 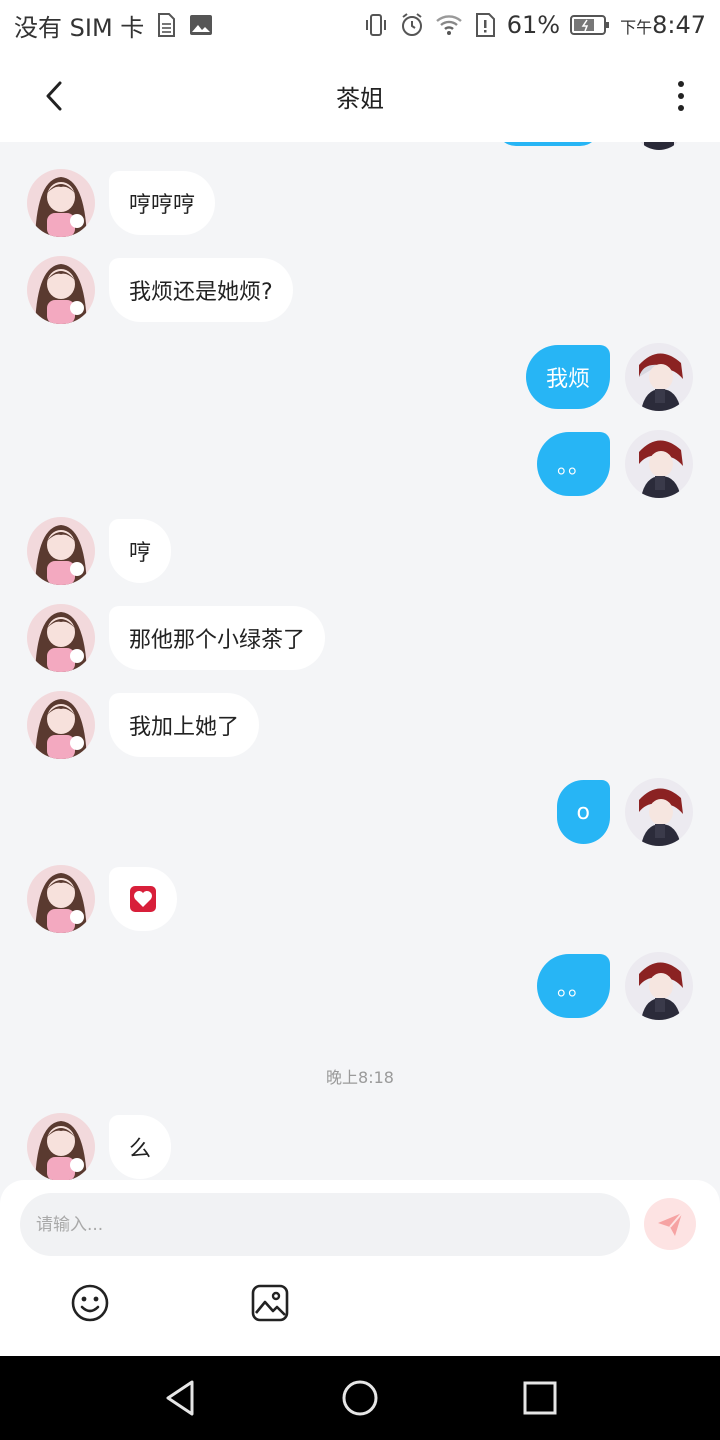 I want to click on message-input, so click(x=325, y=1224).